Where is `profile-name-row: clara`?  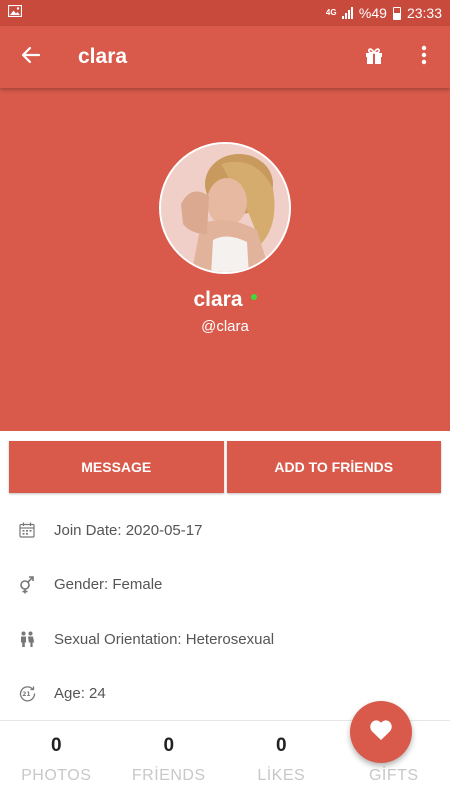
profile-name-row: clara is located at coordinates (225, 300).